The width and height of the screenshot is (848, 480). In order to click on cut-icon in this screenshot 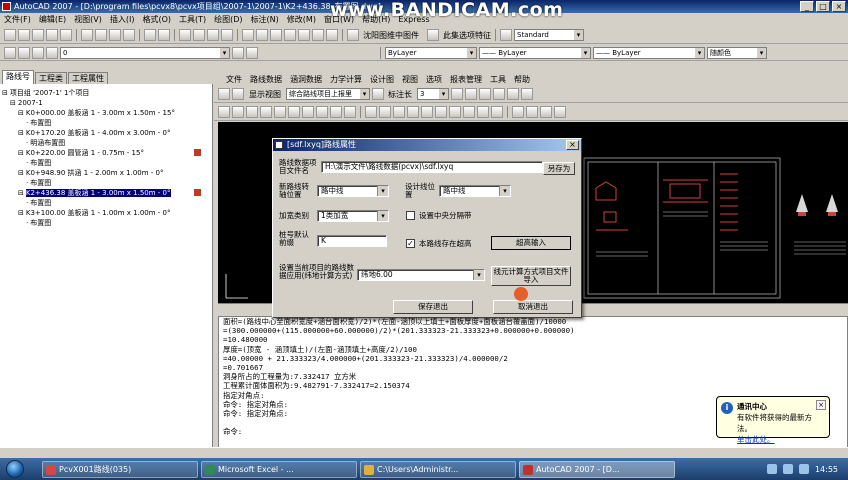, I will do `click(87, 35)`.